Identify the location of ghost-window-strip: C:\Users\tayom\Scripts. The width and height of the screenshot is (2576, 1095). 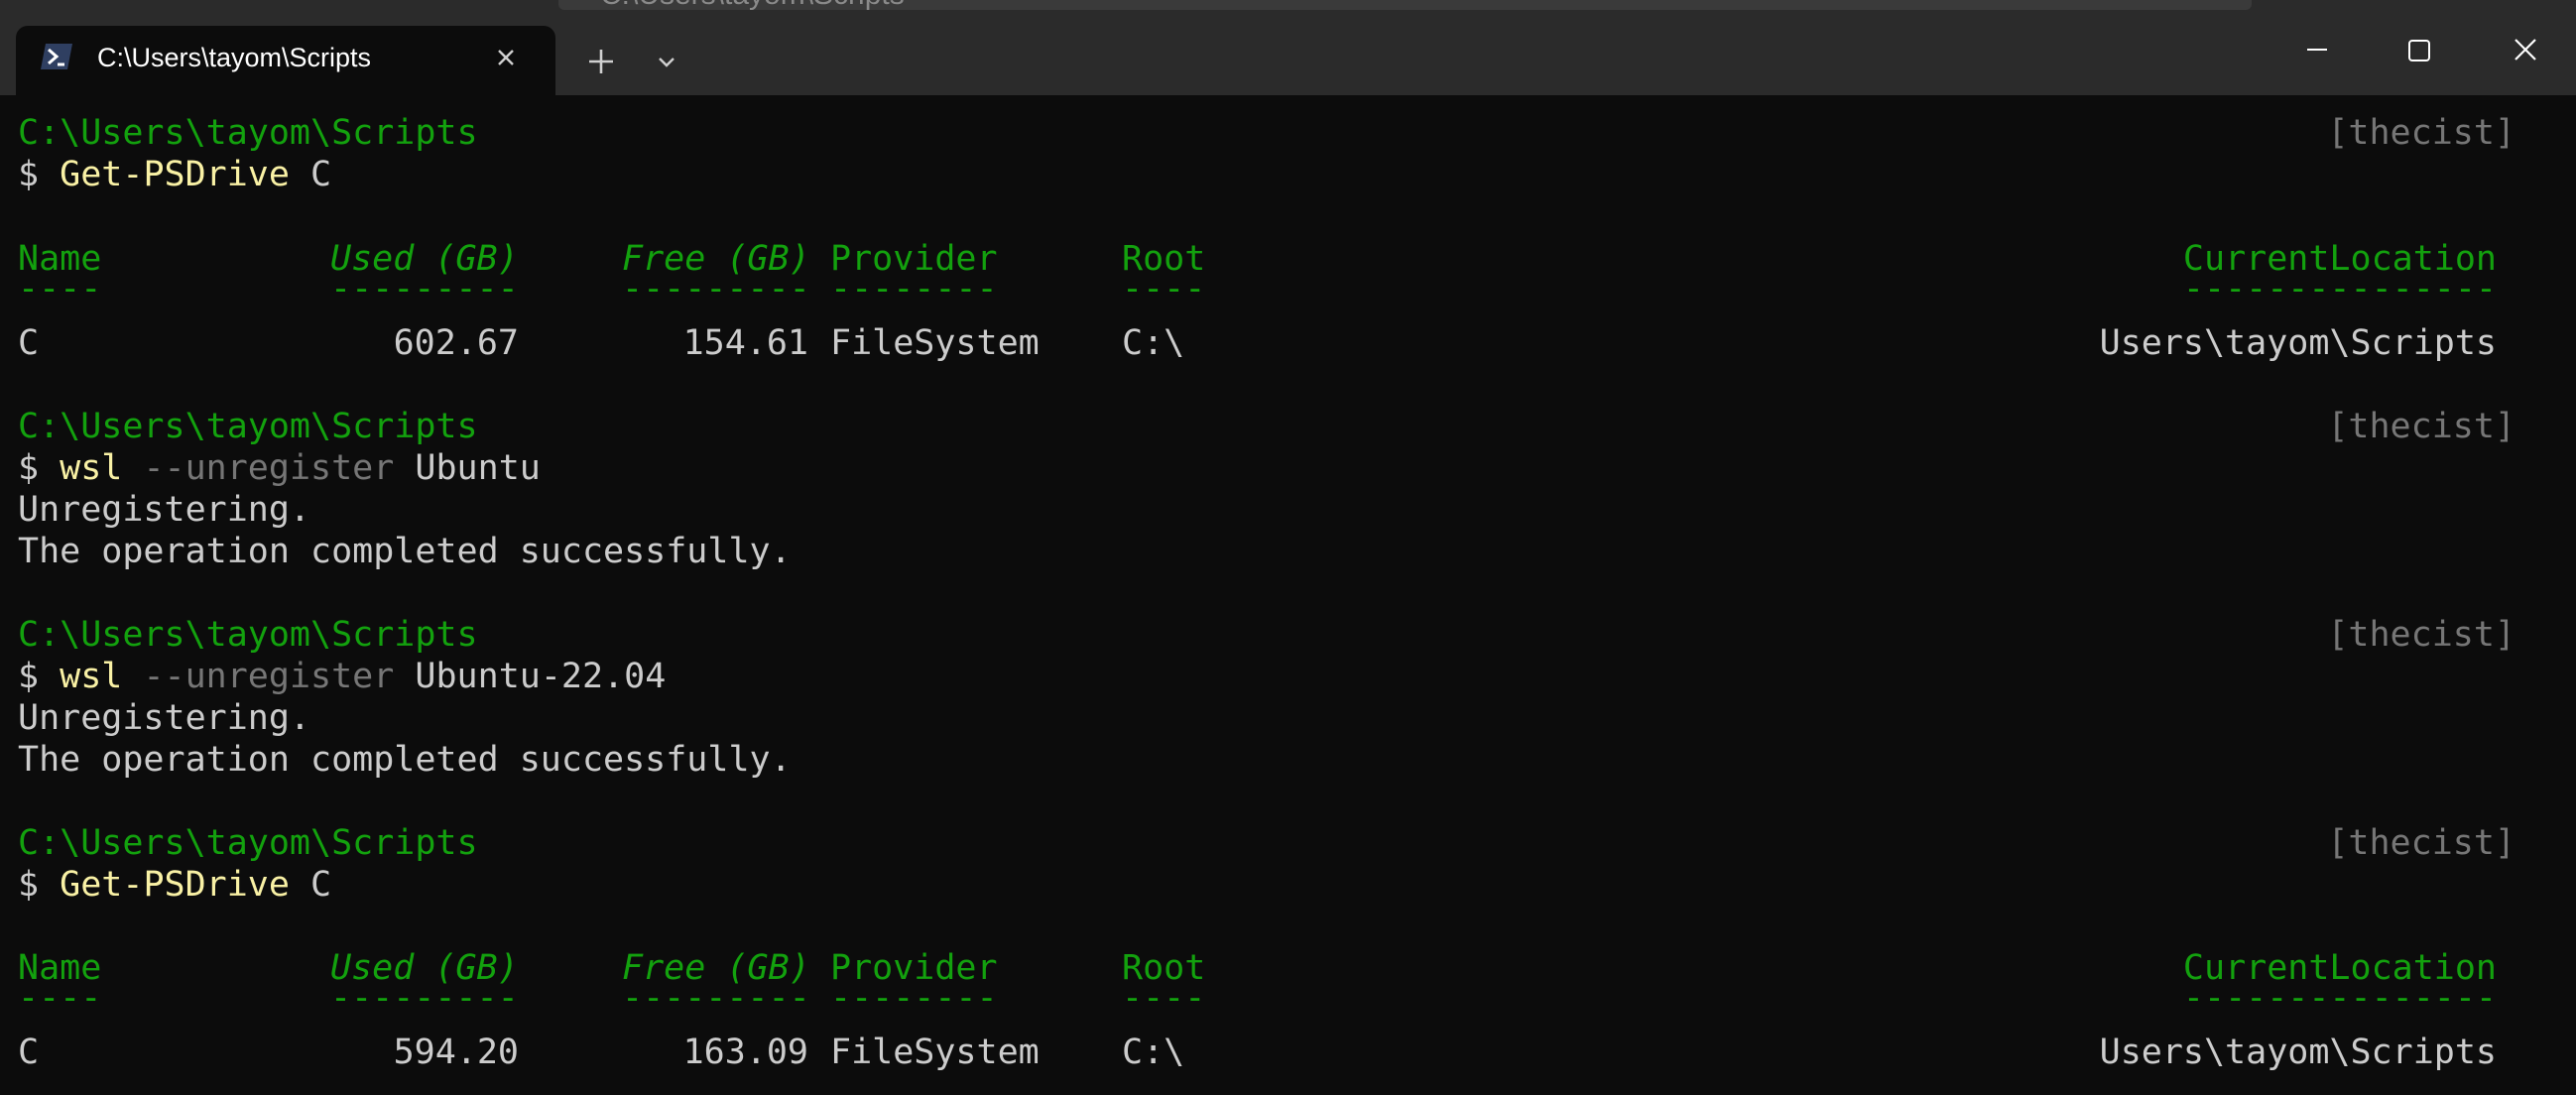
(1405, 5).